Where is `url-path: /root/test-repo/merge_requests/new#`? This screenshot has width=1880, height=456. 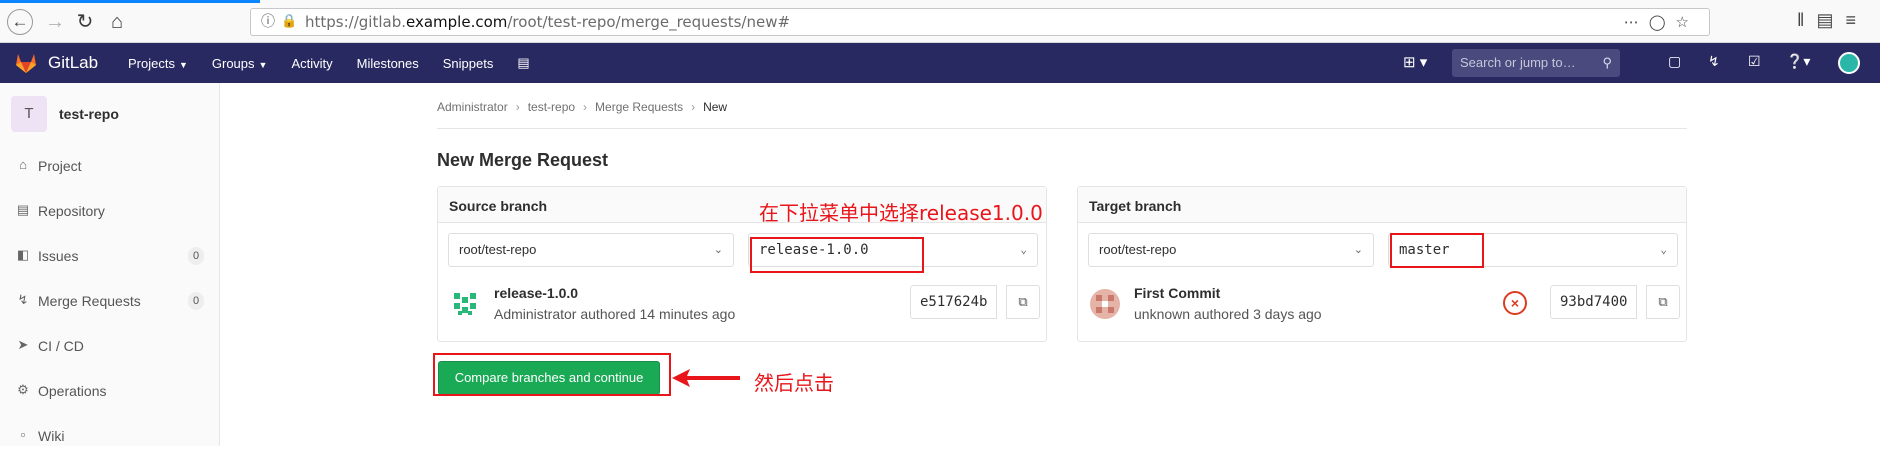
url-path: /root/test-repo/merge_requests/new# is located at coordinates (649, 22).